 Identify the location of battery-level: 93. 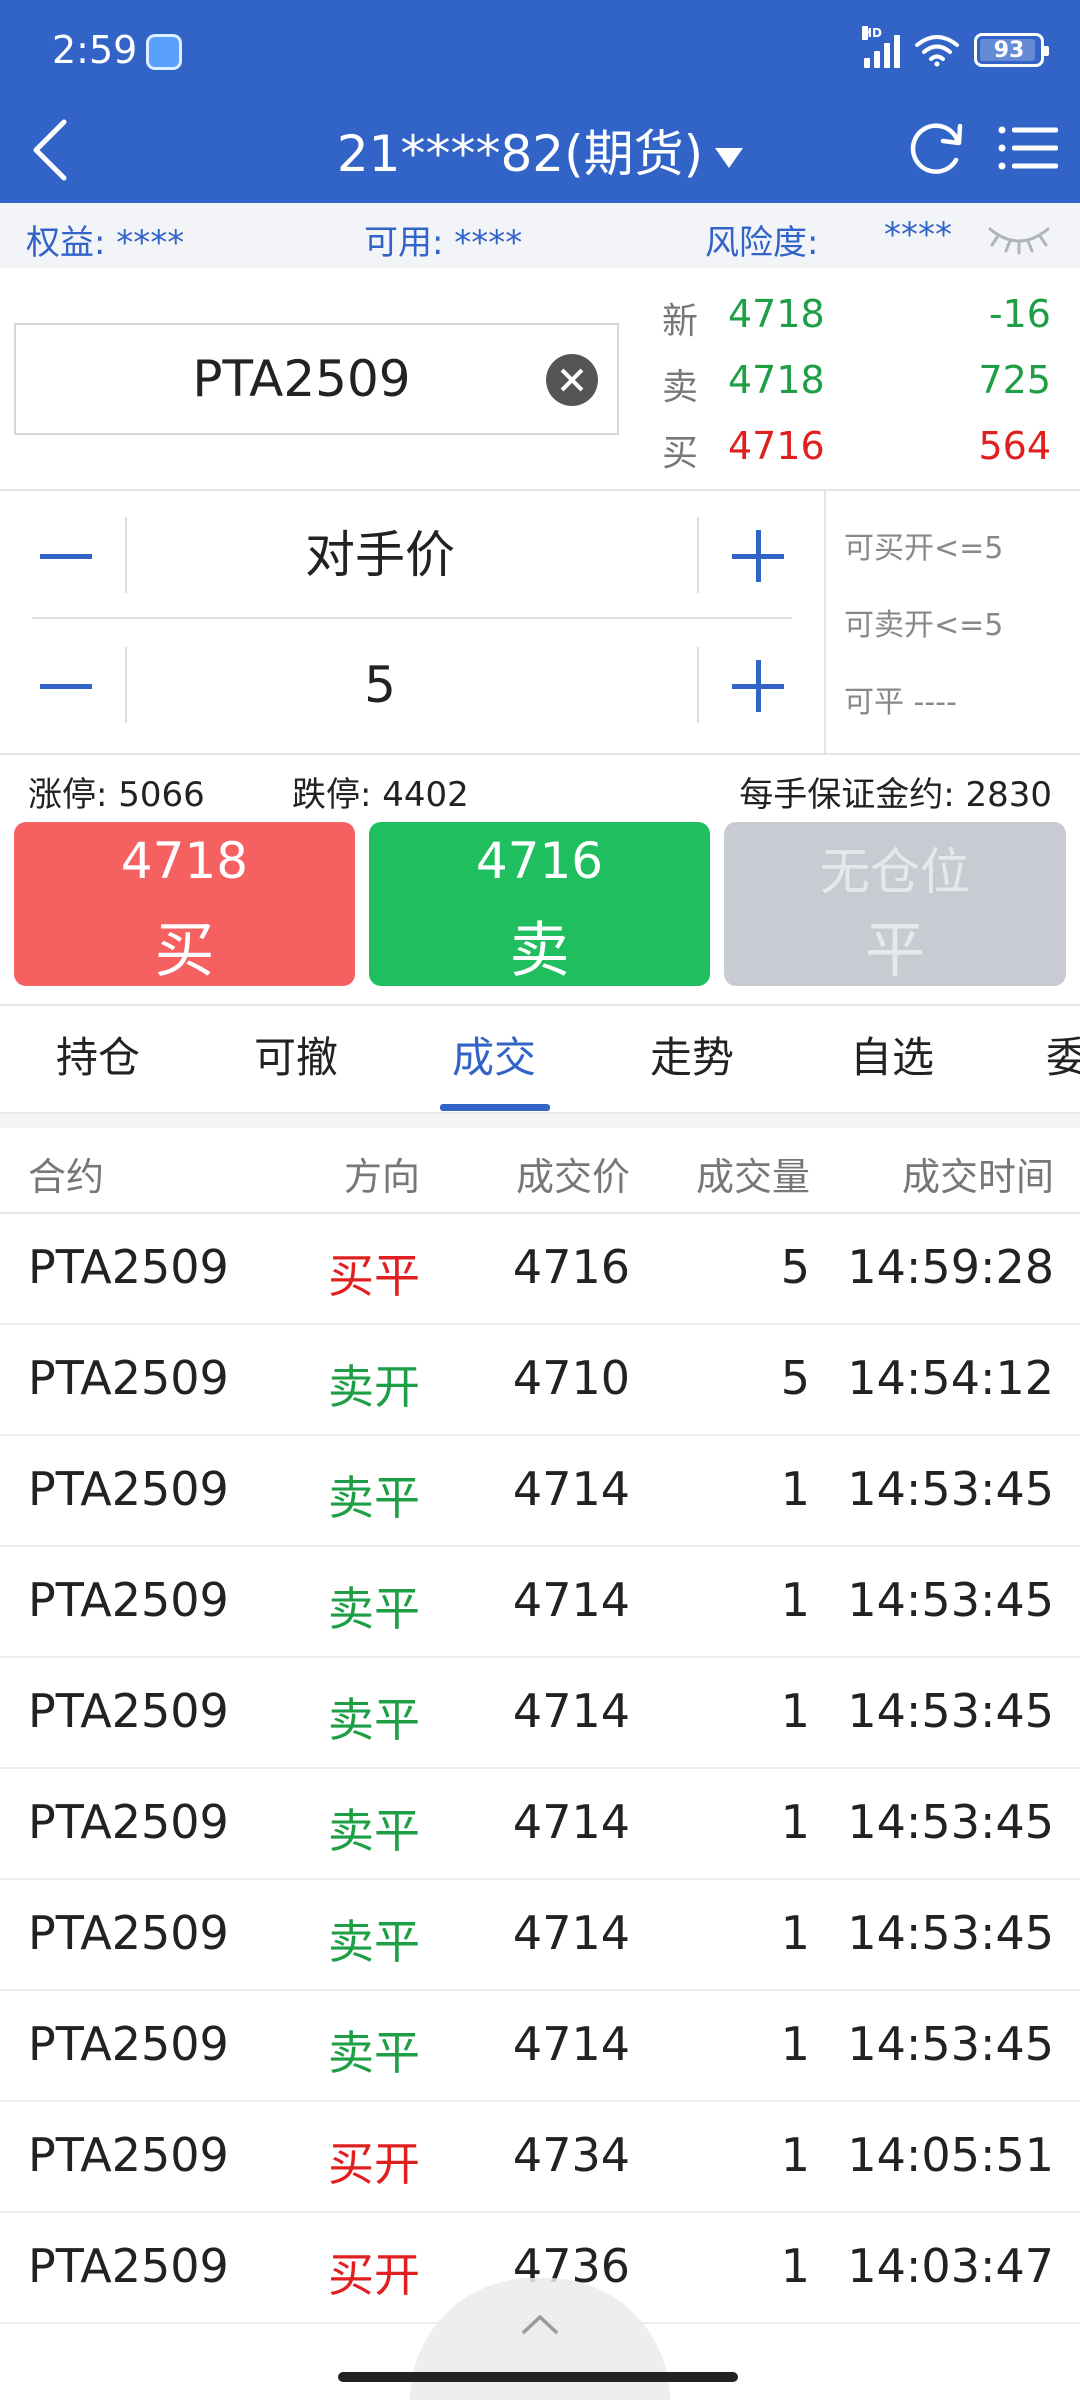
(1009, 50).